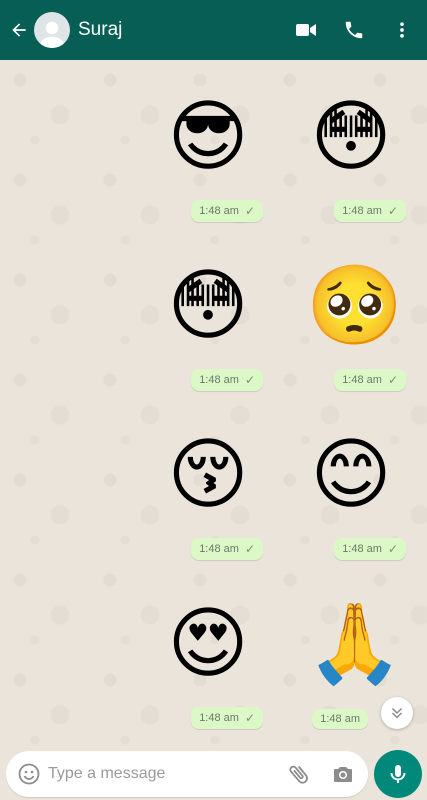  I want to click on avatar, so click(52, 30).